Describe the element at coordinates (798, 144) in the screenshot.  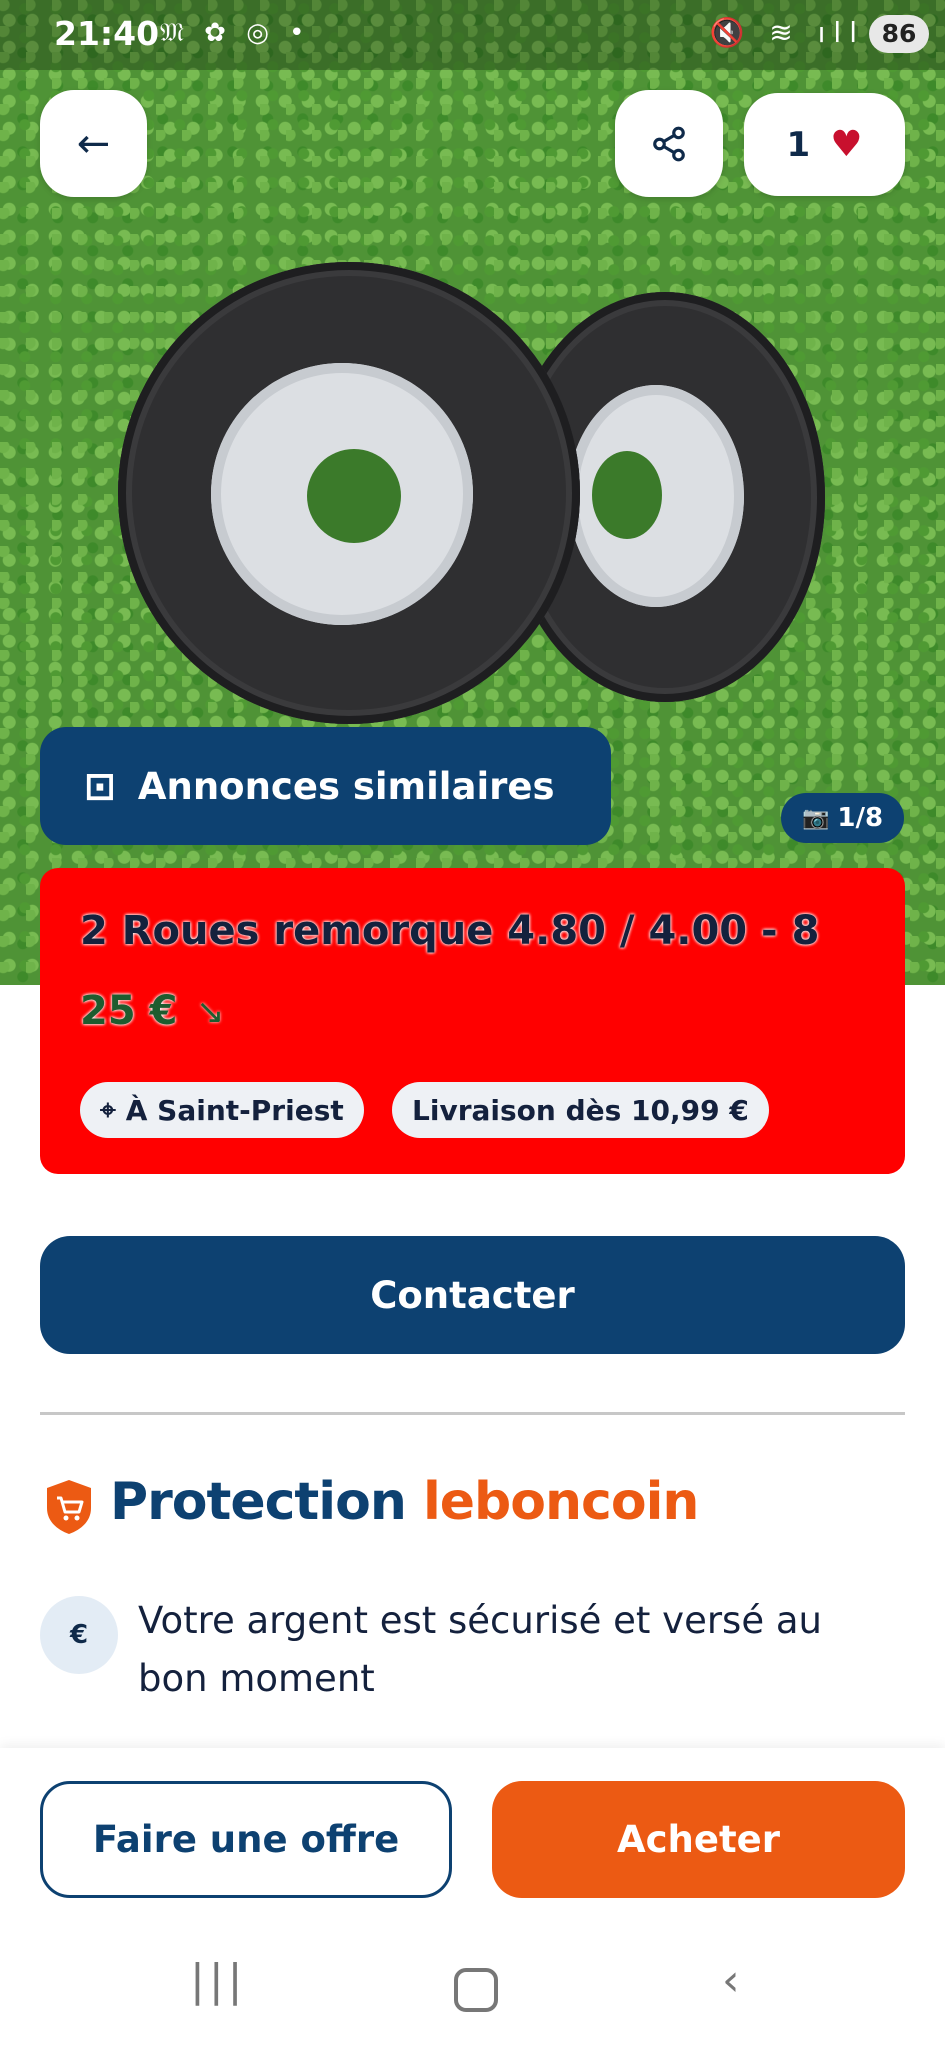
I see `favorites-count: 1` at that location.